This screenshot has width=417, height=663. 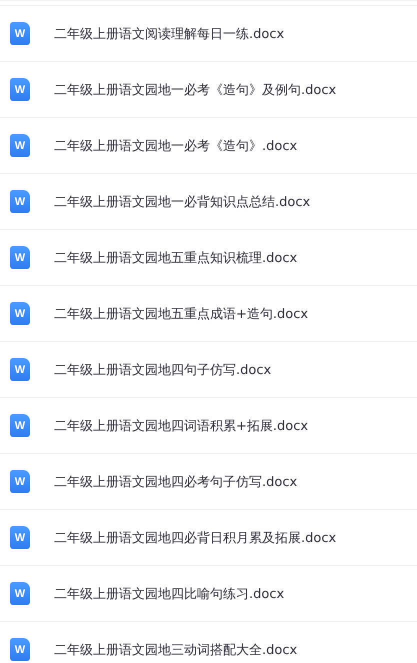 What do you see at coordinates (176, 146) in the screenshot?
I see `file-name: 二年级上册语文园地一必考《造句》.docx` at bounding box center [176, 146].